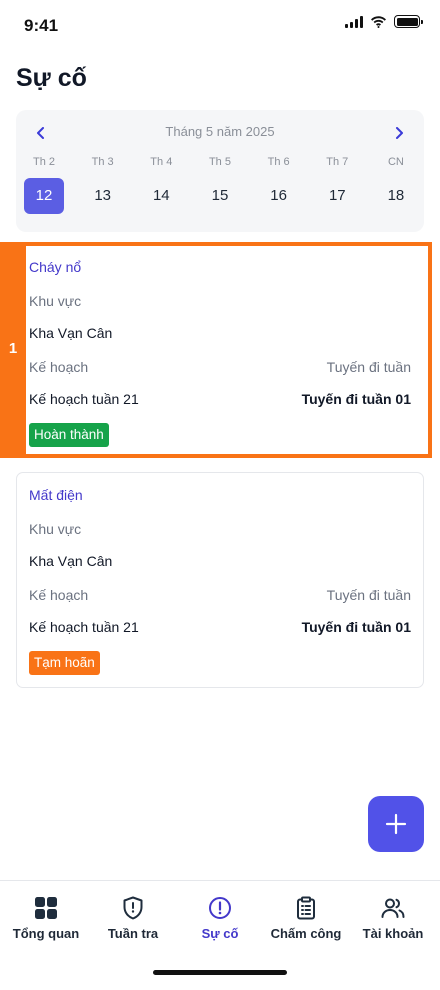 The width and height of the screenshot is (440, 990). I want to click on date-button: 16, so click(279, 196).